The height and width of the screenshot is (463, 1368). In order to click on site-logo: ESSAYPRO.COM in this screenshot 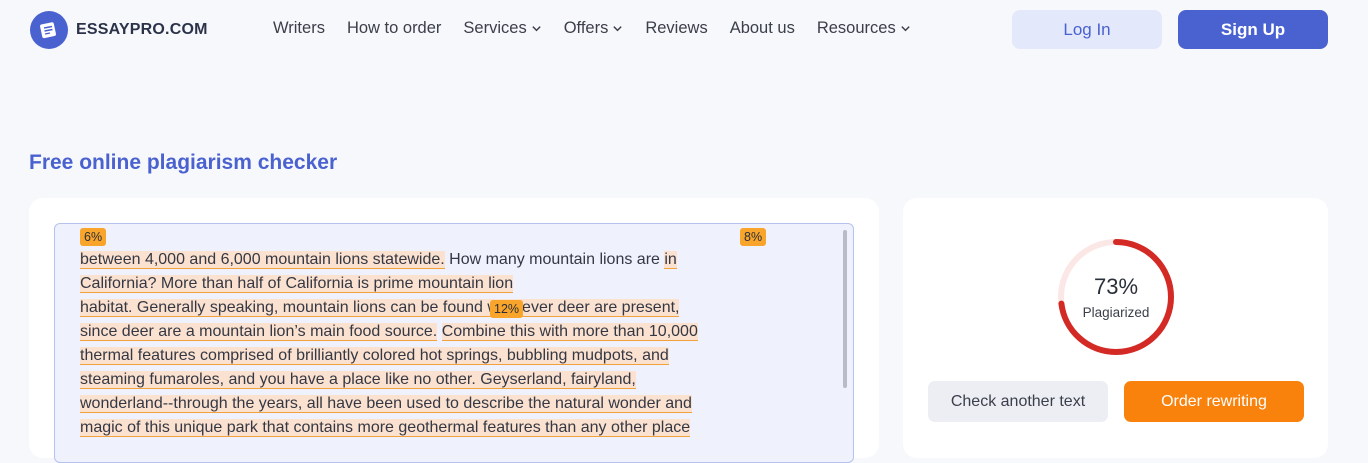, I will do `click(119, 30)`.